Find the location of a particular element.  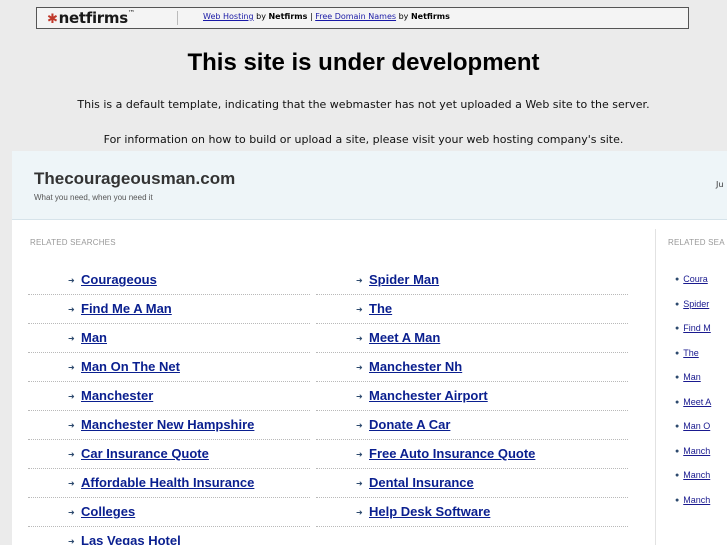

related-search-link: Manchester Nh is located at coordinates (415, 366).